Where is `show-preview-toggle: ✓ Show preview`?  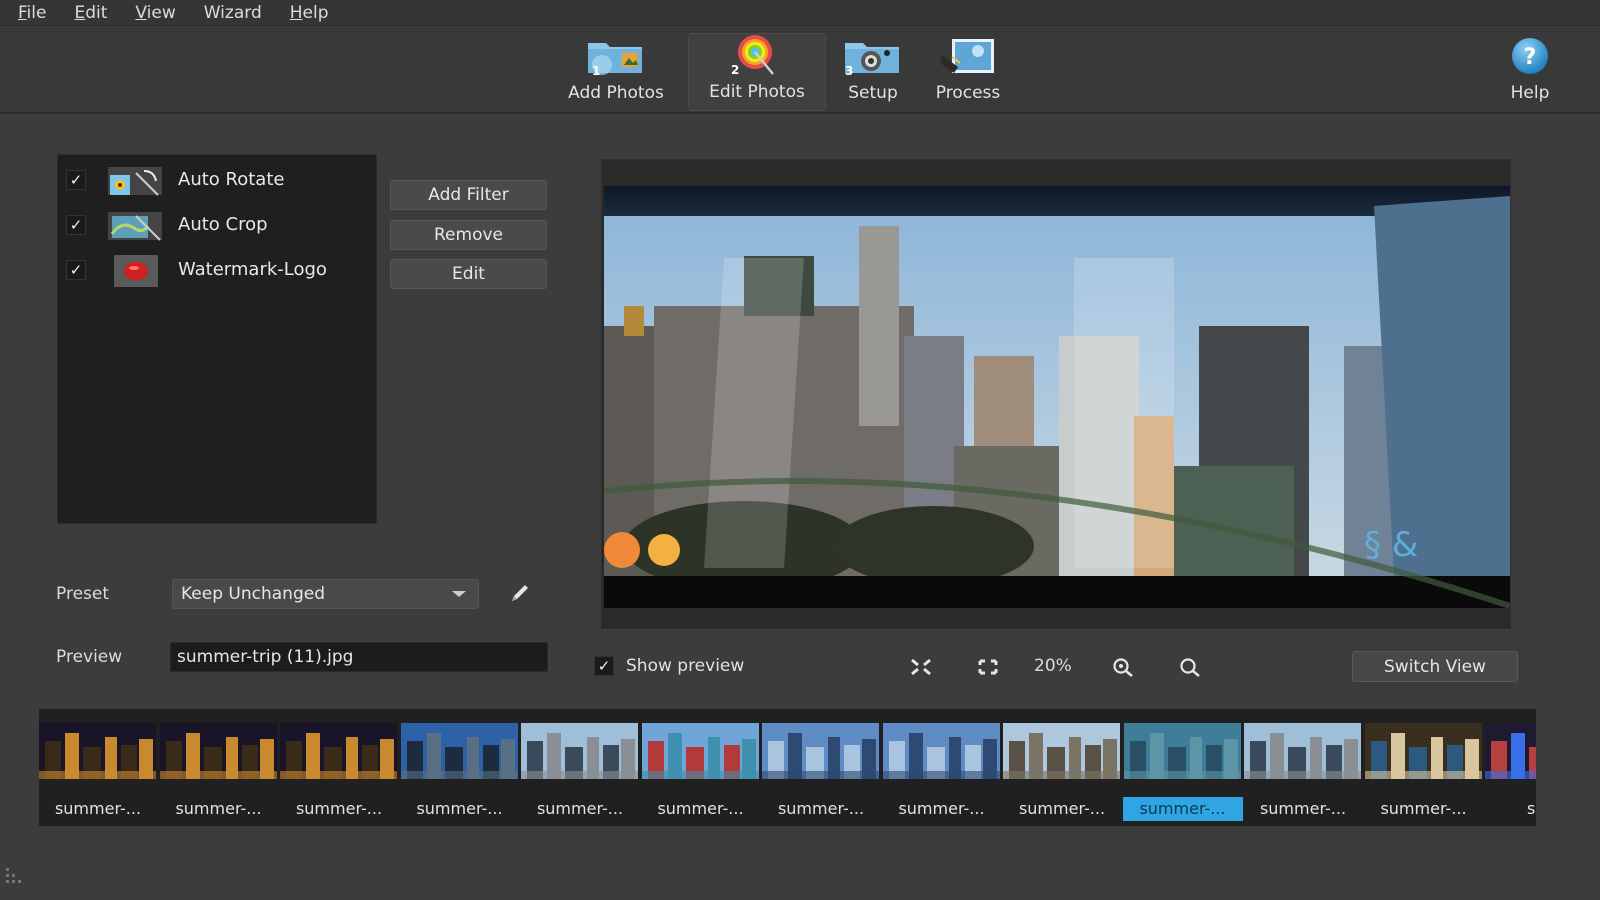 show-preview-toggle: ✓ Show preview is located at coordinates (669, 666).